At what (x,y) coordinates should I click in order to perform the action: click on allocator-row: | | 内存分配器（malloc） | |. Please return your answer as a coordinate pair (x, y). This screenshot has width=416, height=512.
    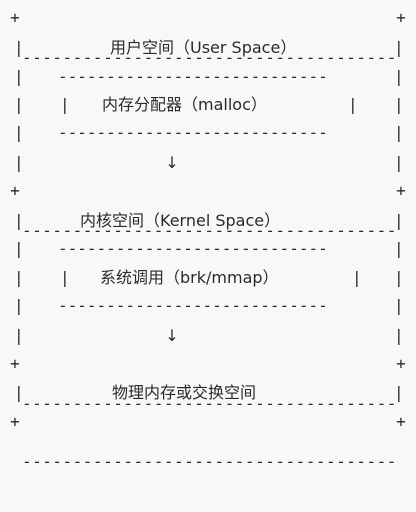
    Looking at the image, I should click on (209, 104).